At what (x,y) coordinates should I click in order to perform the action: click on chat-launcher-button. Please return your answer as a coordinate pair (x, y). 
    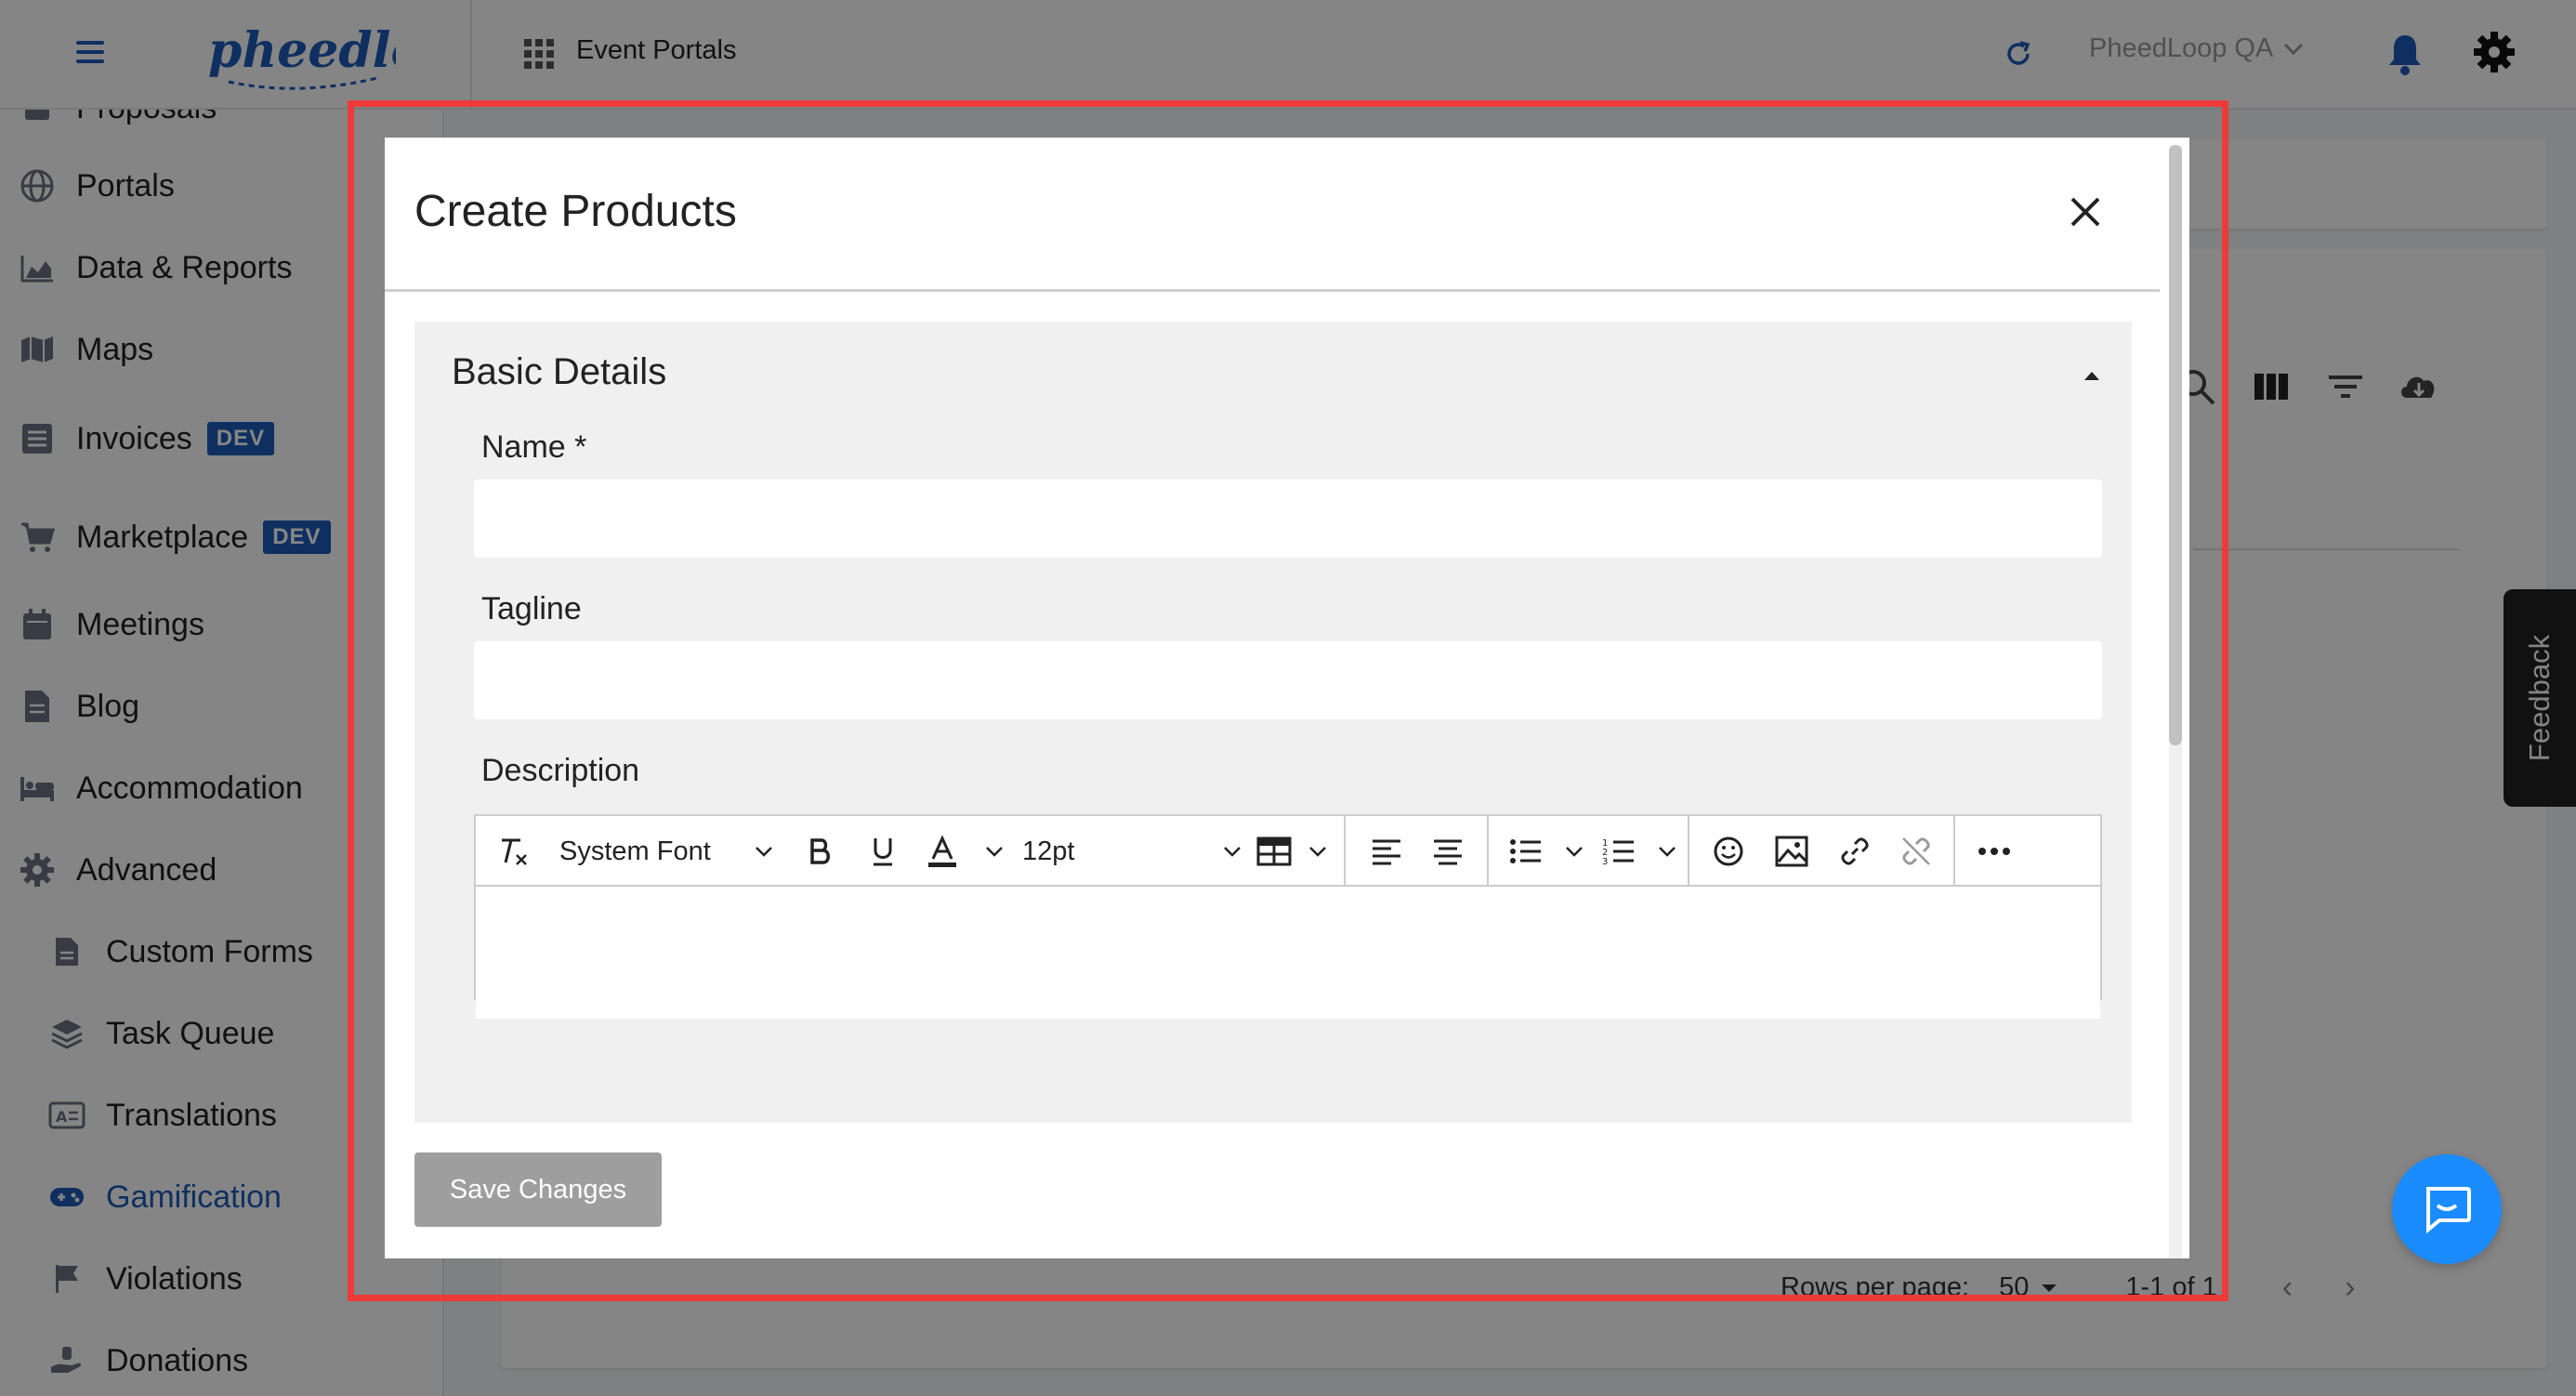
    Looking at the image, I should click on (2447, 1209).